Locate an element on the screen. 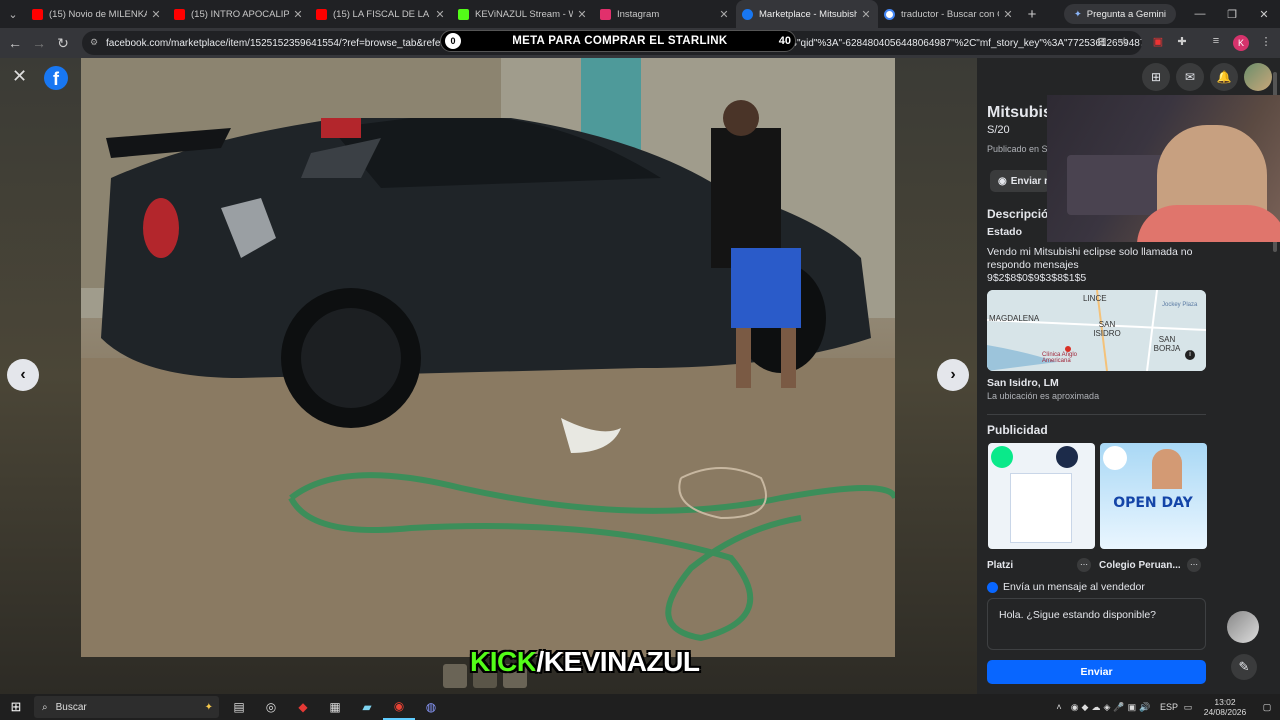  reload-icon: ↻ is located at coordinates (63, 43).